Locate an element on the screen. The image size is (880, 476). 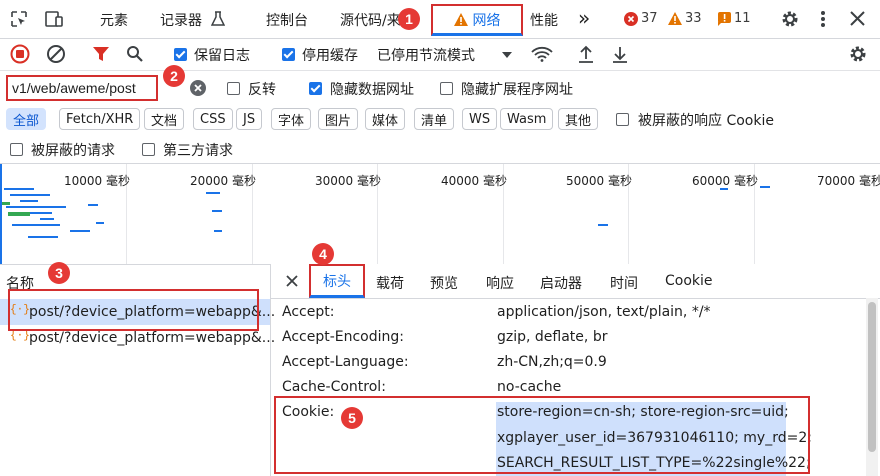
more-tabs-icon: » is located at coordinates (584, 18).